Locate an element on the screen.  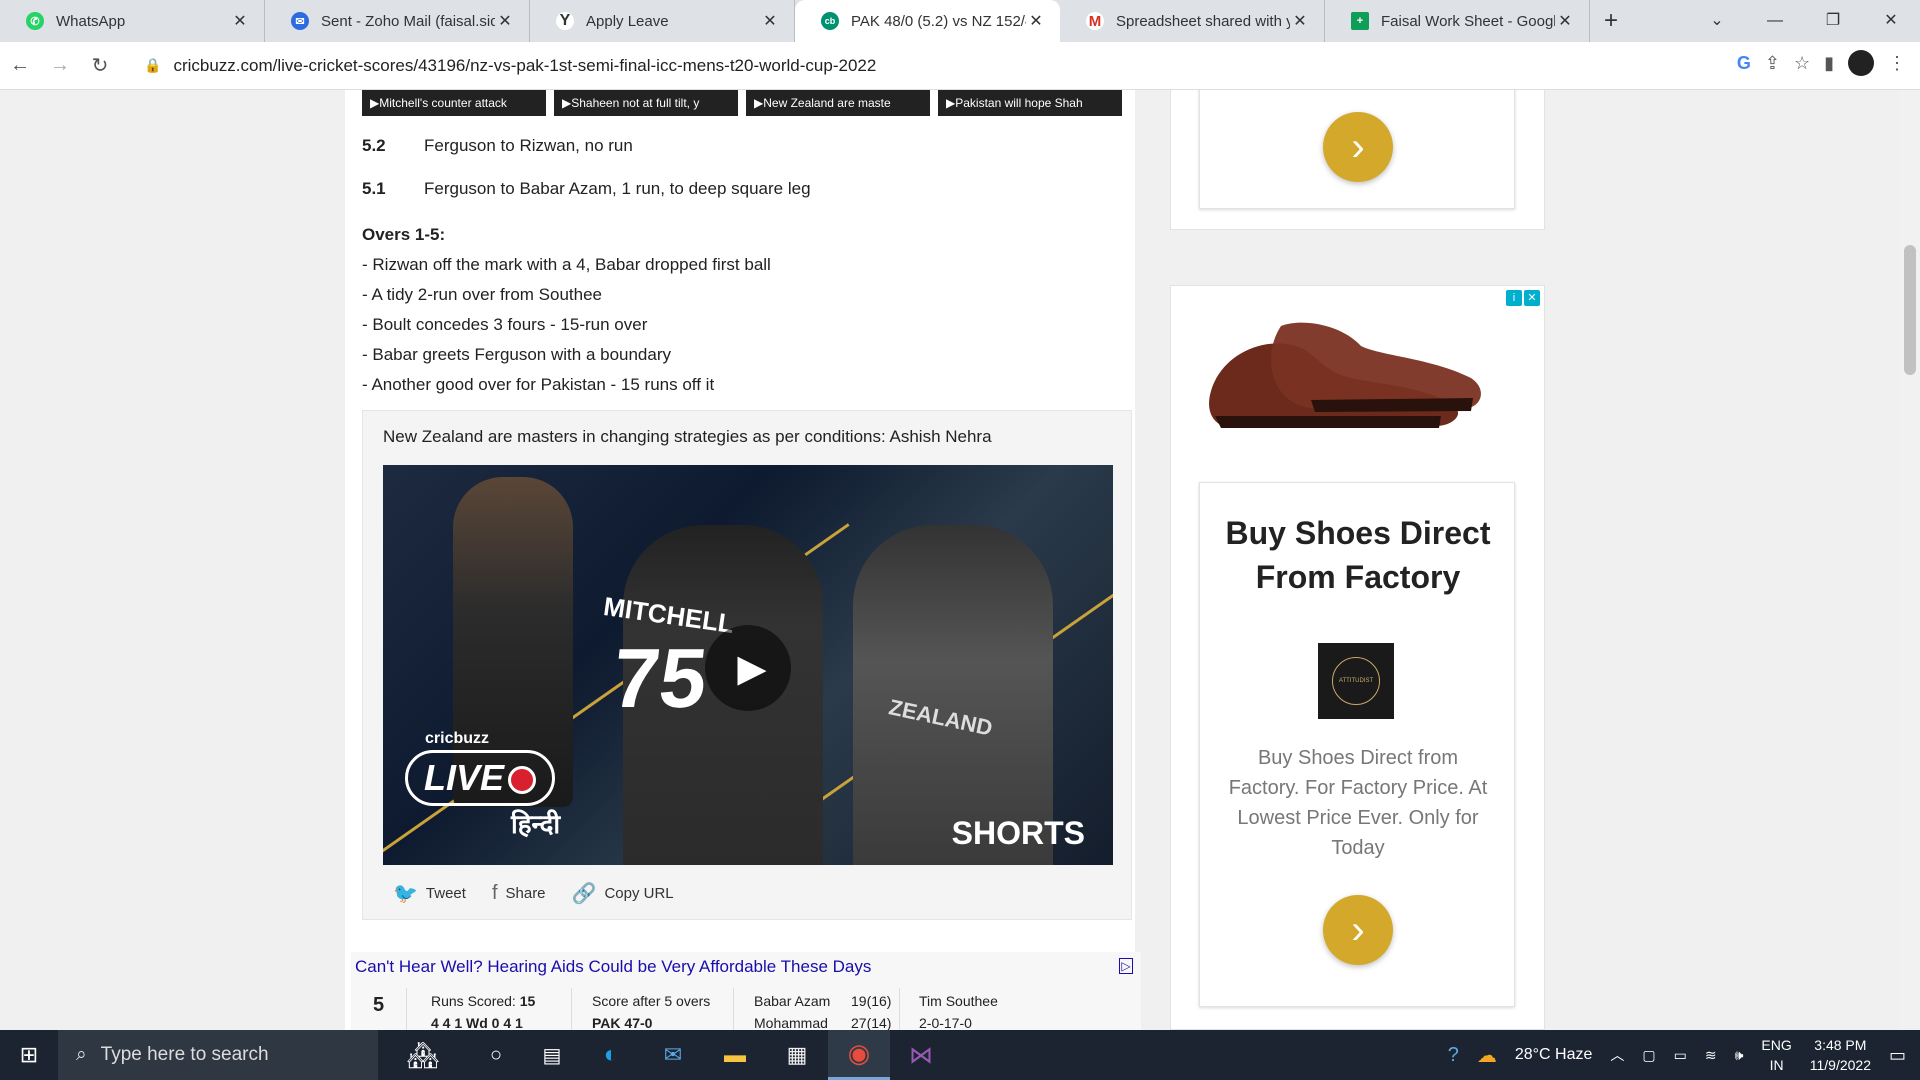
weather-icon: ☁ is located at coordinates (1487, 1055).